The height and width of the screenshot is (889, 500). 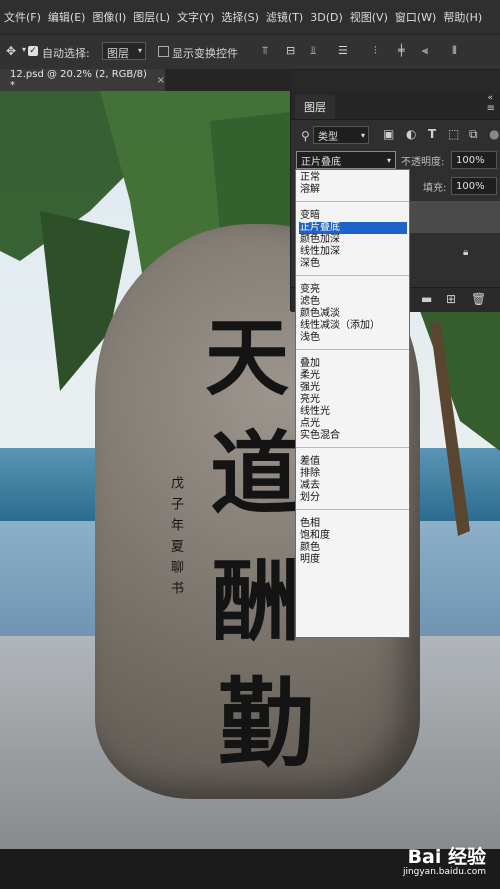 What do you see at coordinates (24, 49) in the screenshot?
I see `tool-preset-chevron-icon: ▾` at bounding box center [24, 49].